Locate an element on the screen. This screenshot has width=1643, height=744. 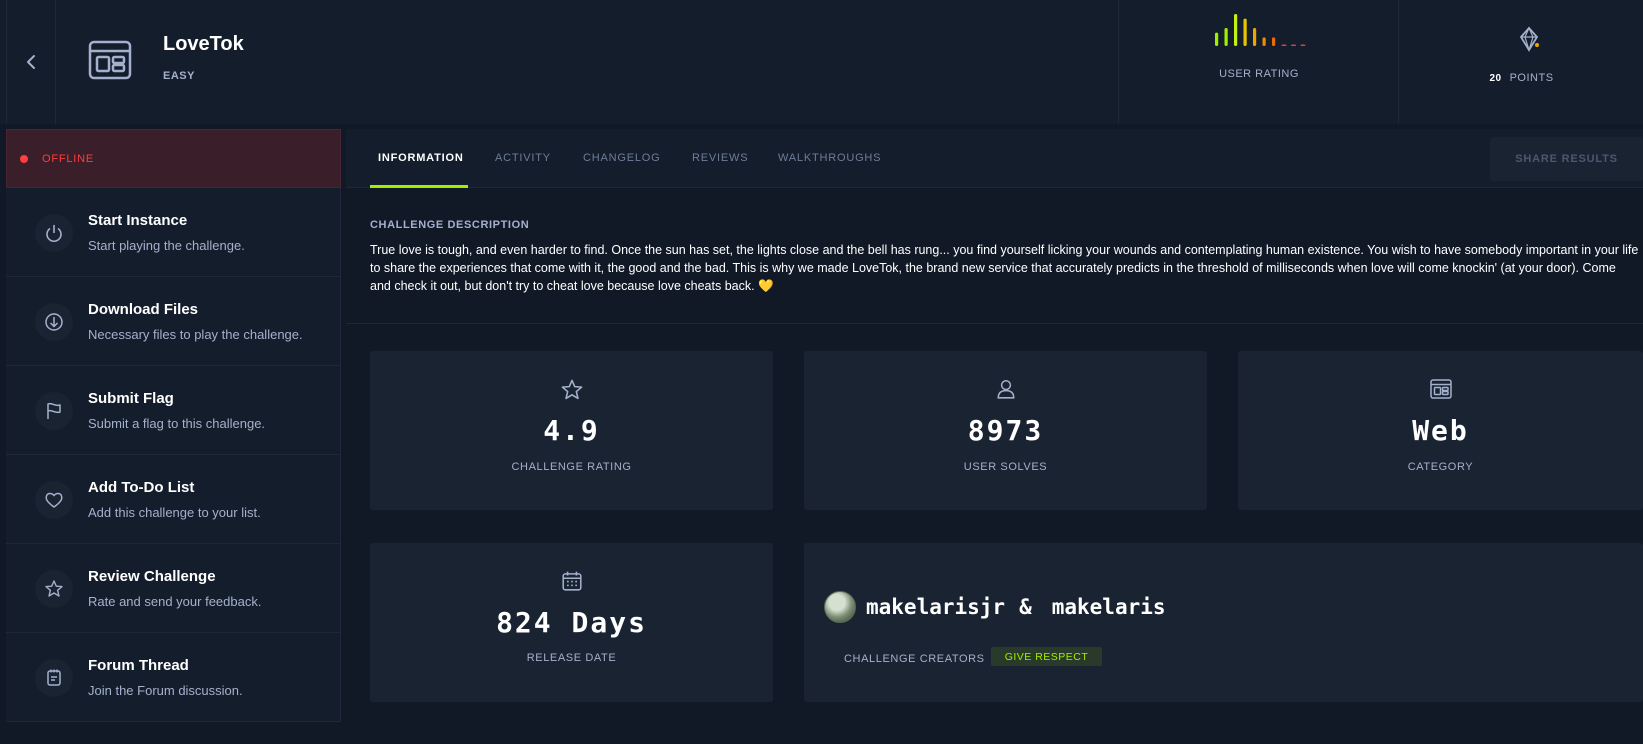
challenge-rating-card: 4.9 CHALLENGE RATING is located at coordinates (571, 430).